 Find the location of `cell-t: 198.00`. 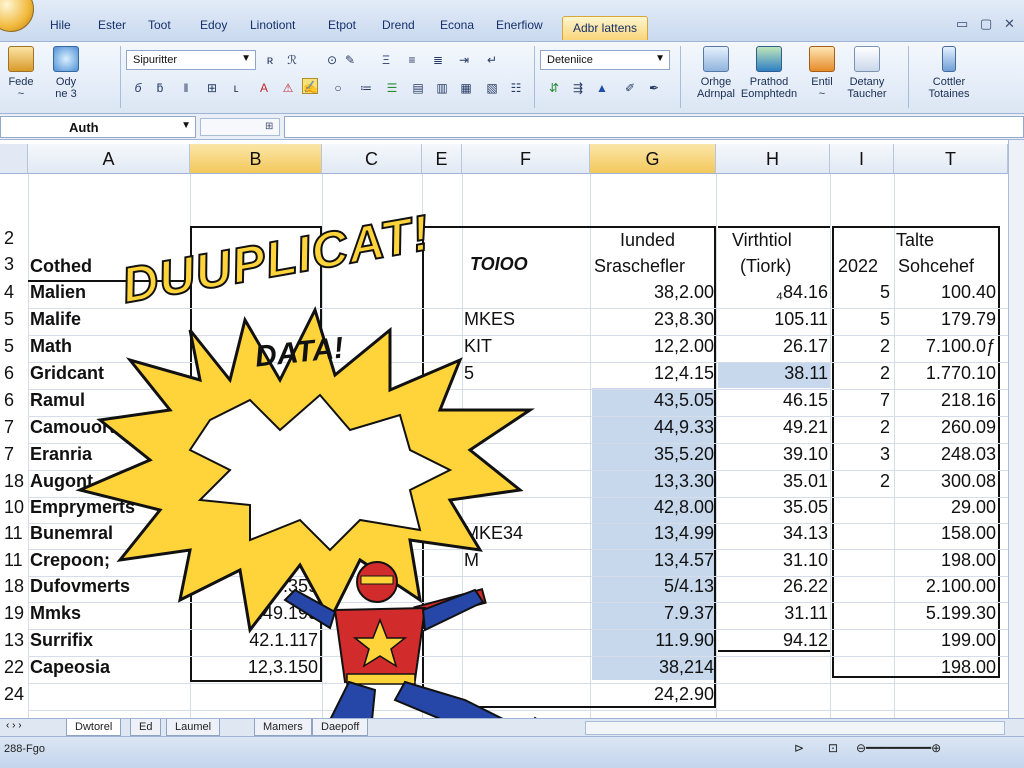

cell-t: 198.00 is located at coordinates (946, 560).